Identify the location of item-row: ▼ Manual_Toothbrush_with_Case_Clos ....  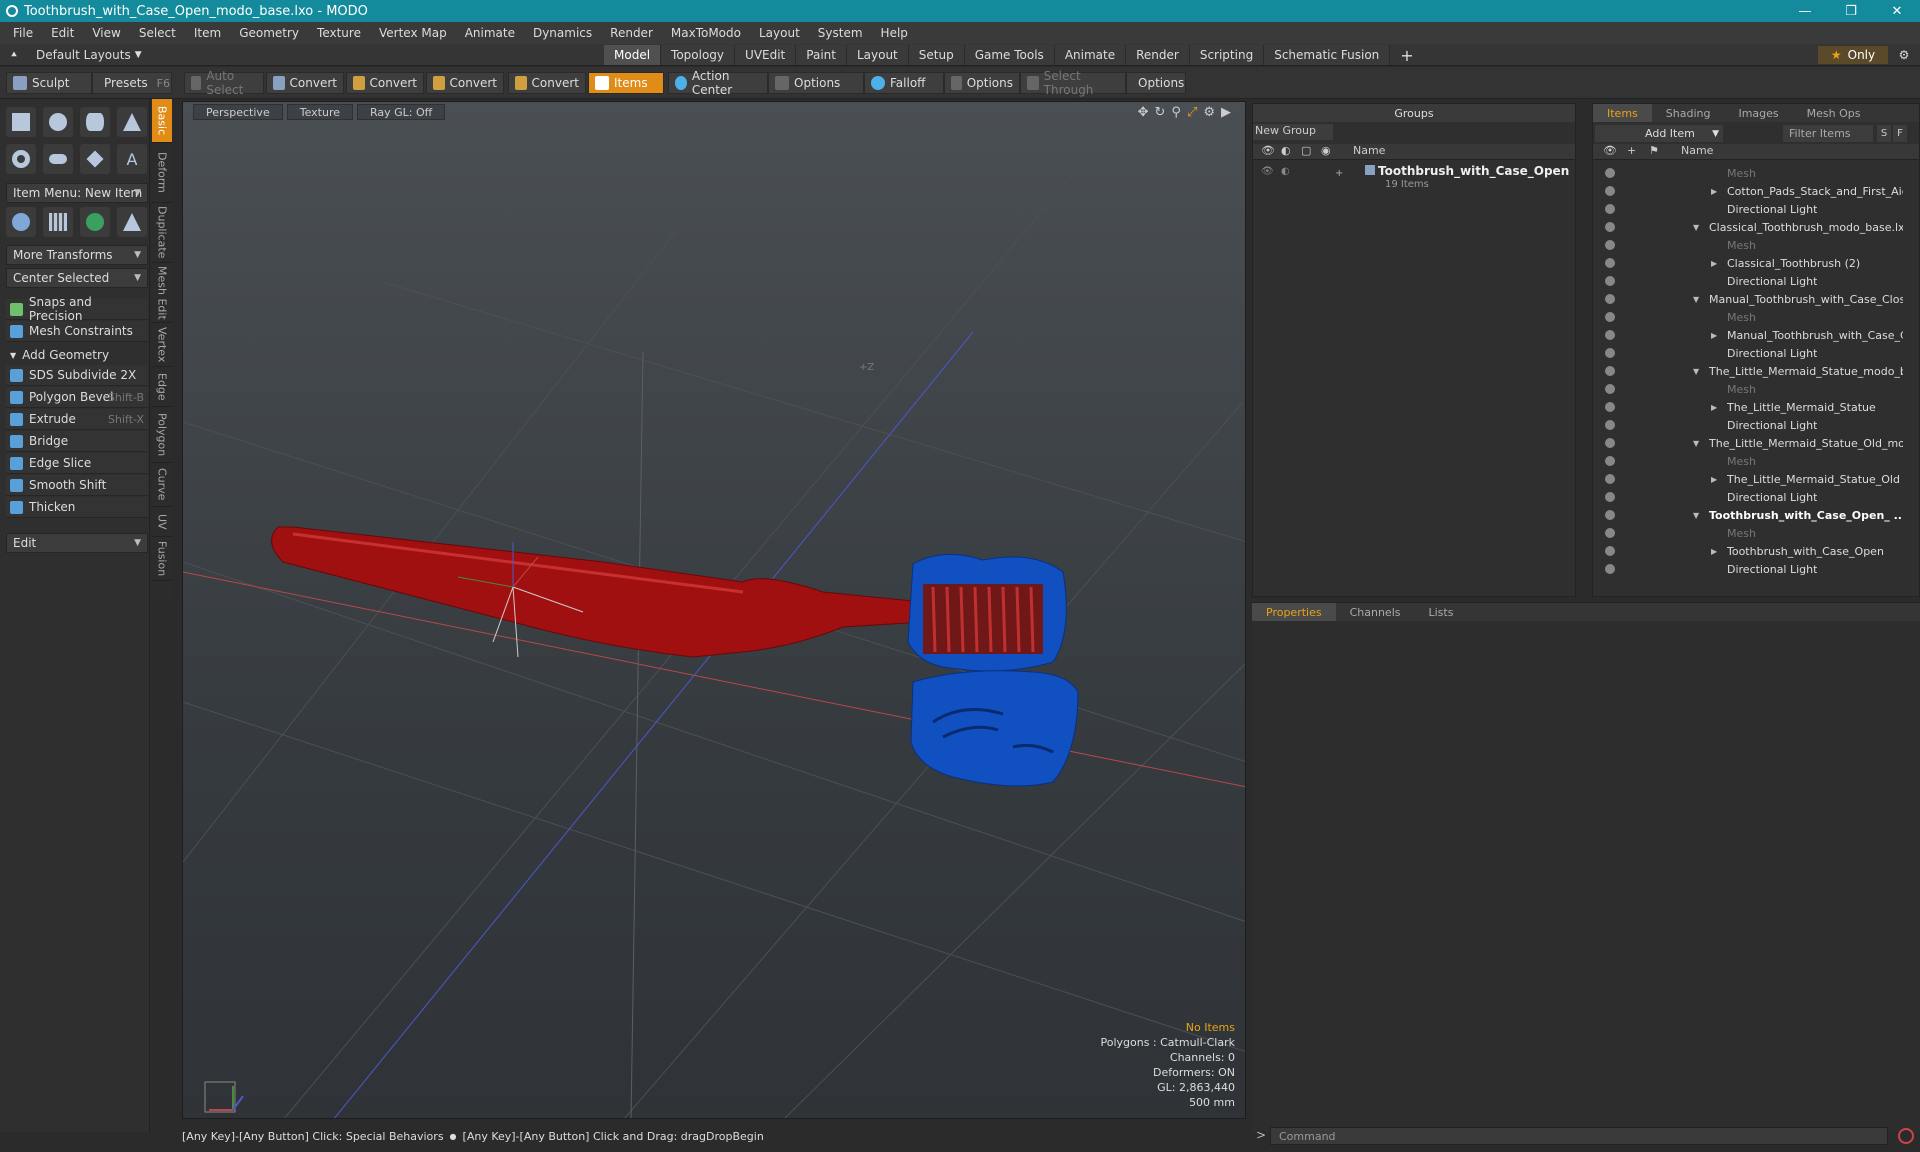
(1751, 299).